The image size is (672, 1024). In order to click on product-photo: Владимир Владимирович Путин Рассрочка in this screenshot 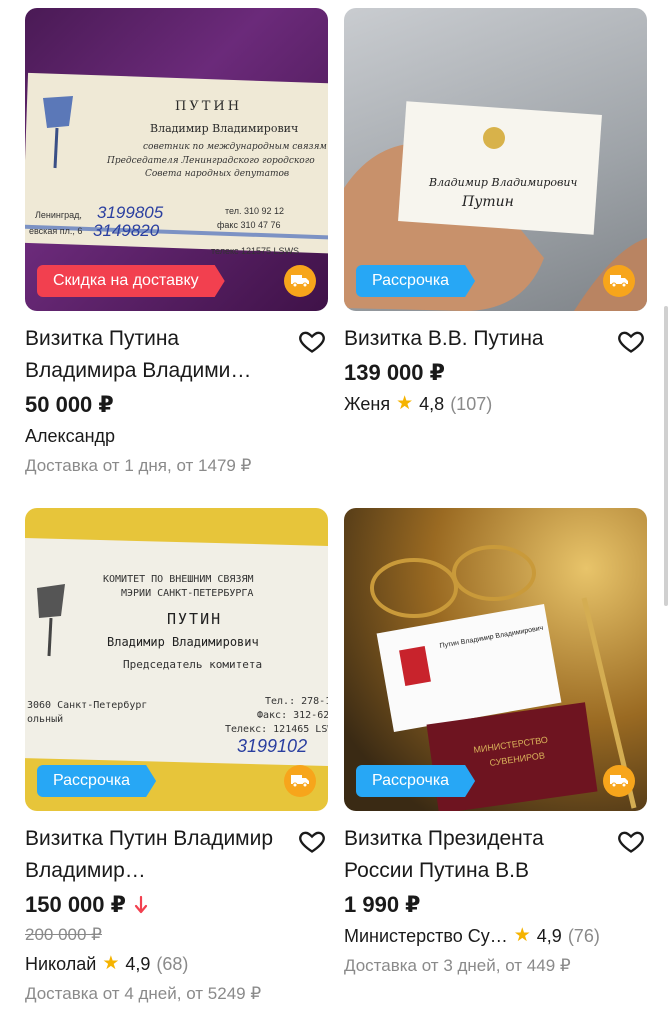, I will do `click(495, 159)`.